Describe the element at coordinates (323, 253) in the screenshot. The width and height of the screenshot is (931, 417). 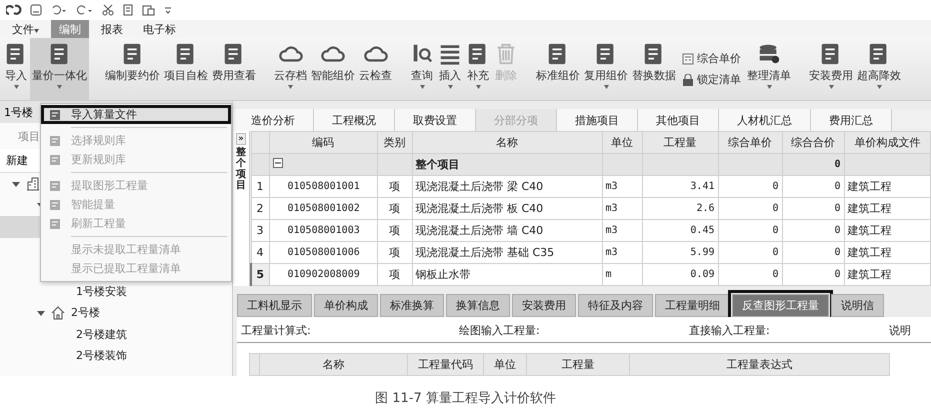
I see `table-cell: 010508001006` at that location.